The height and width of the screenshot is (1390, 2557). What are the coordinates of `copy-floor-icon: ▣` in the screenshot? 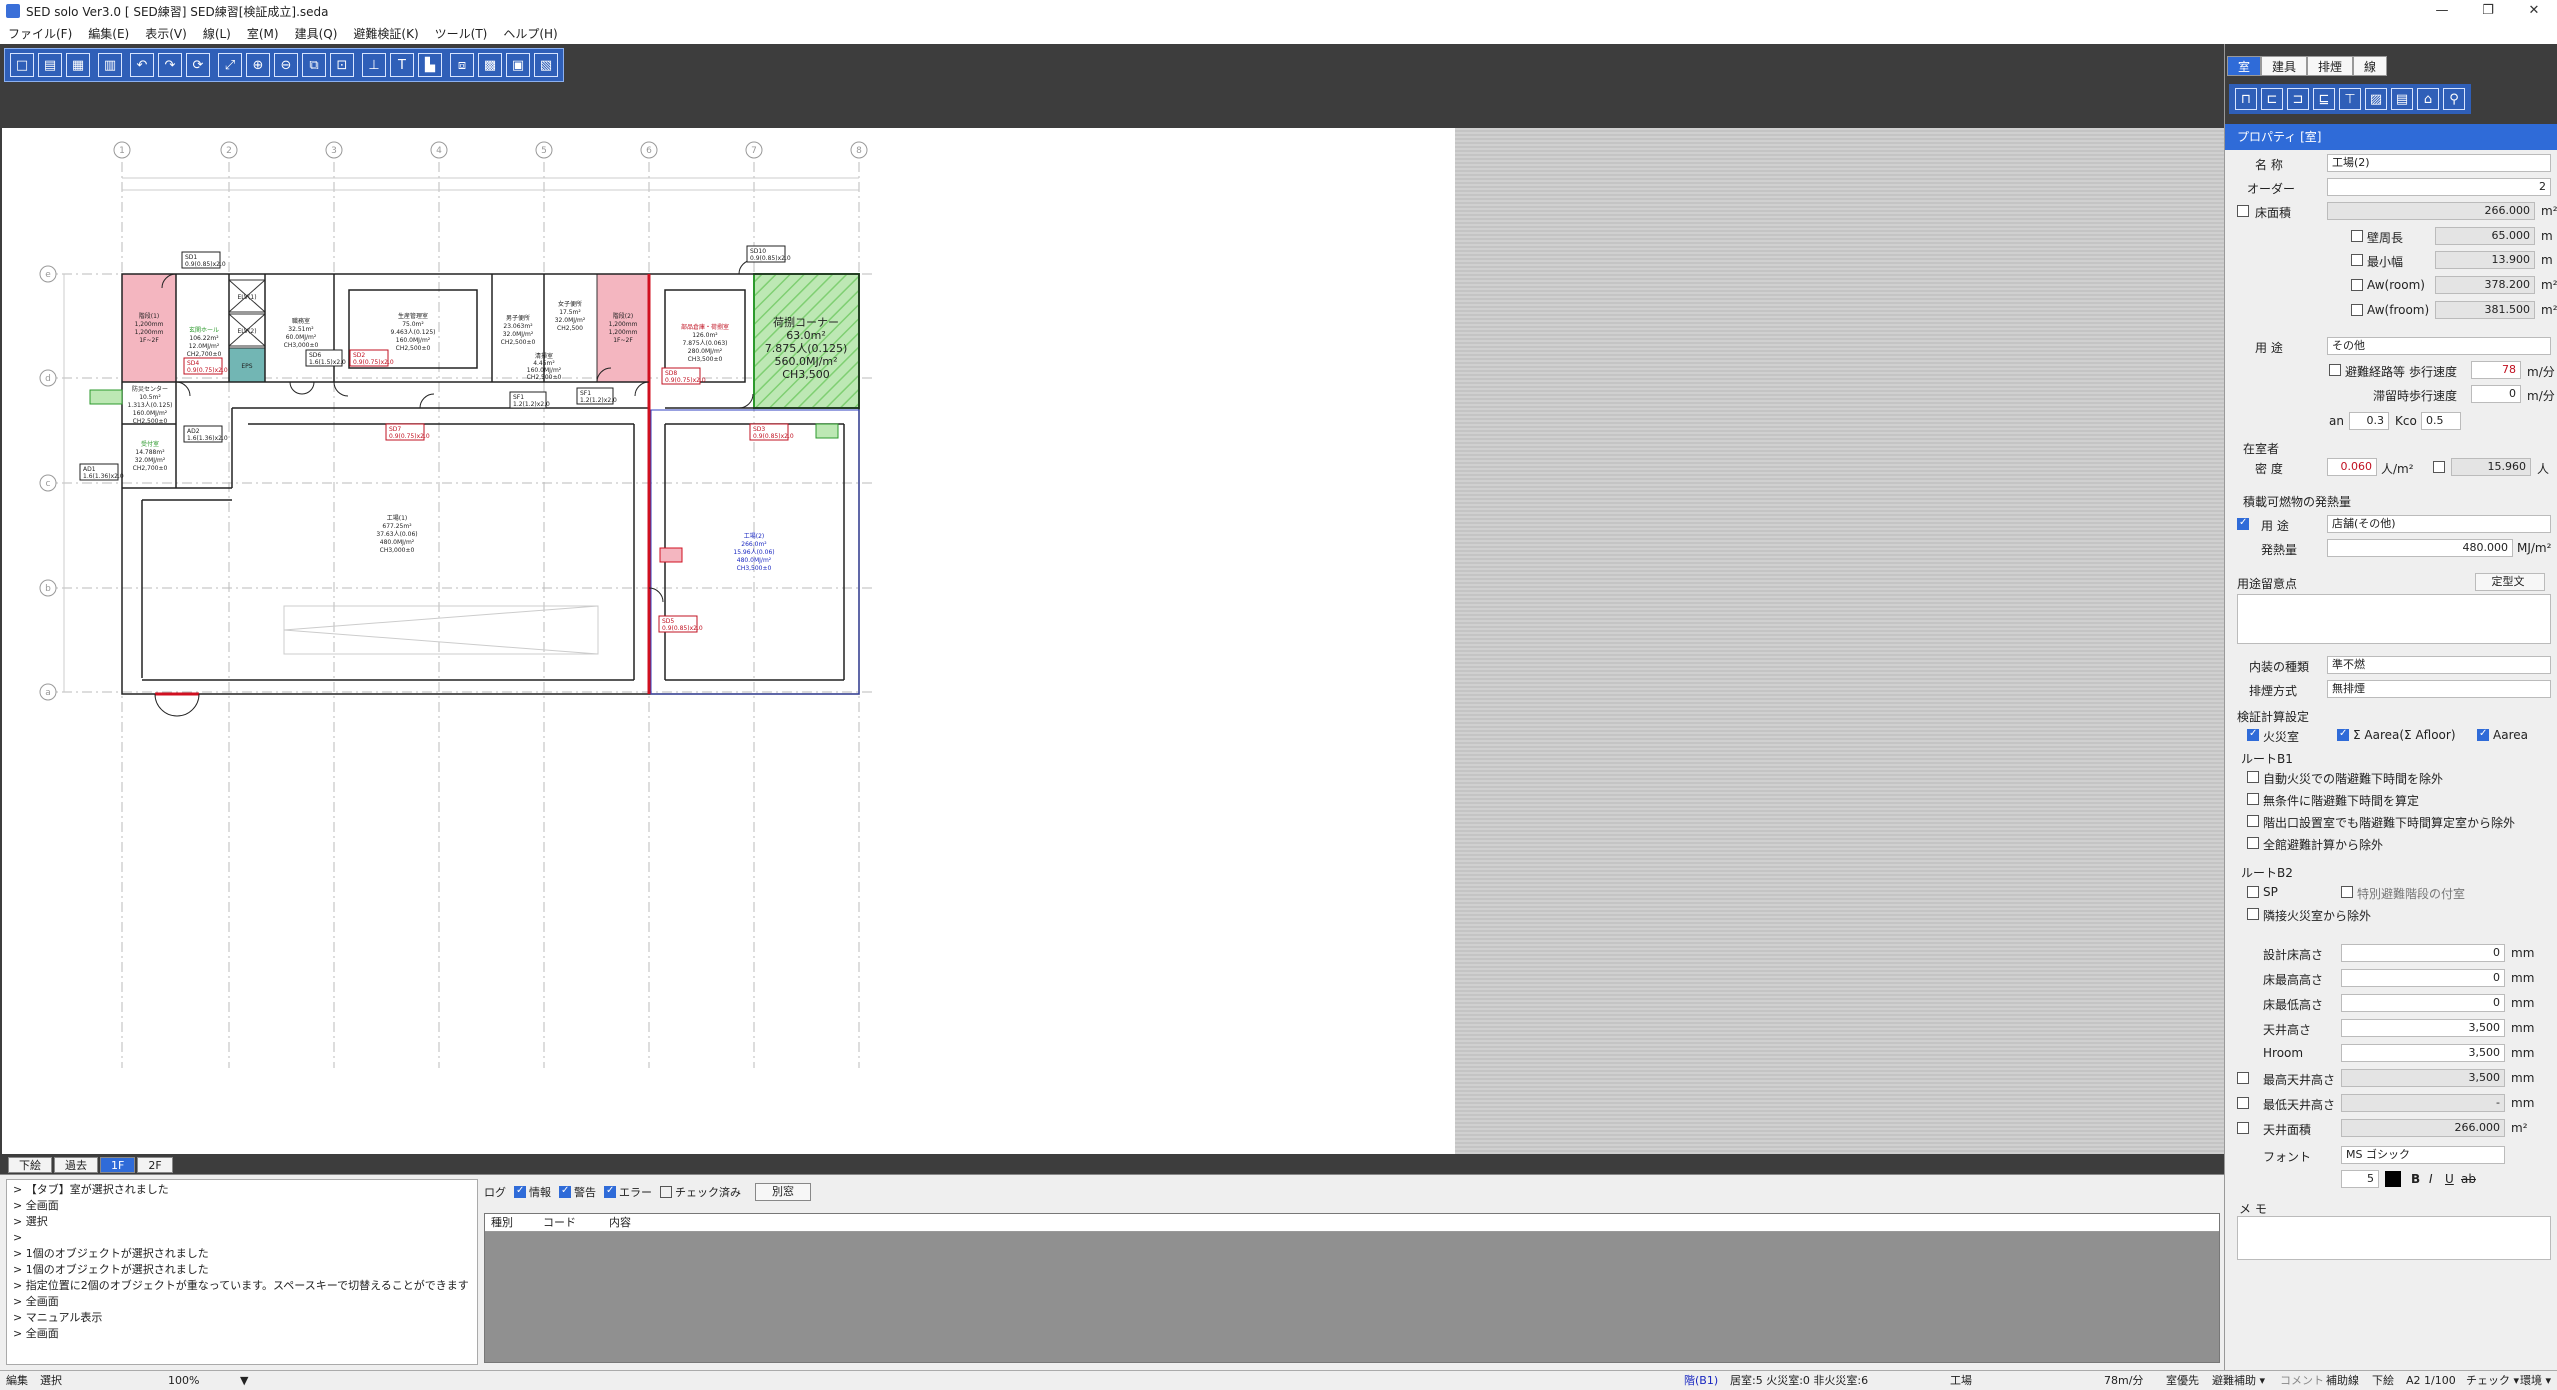 It's located at (518, 65).